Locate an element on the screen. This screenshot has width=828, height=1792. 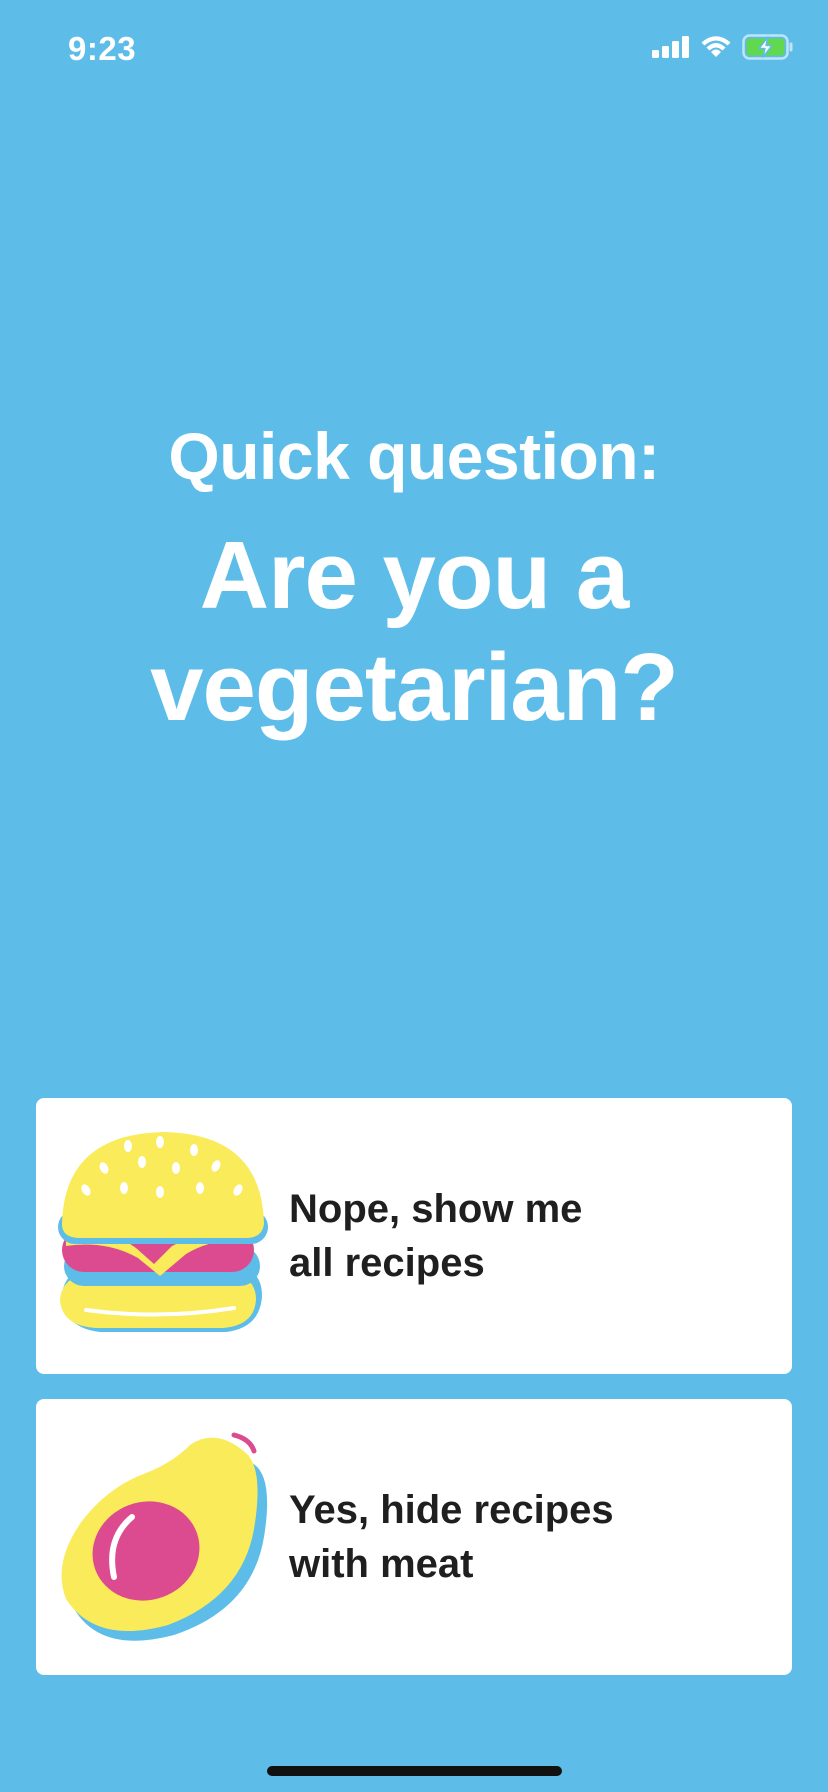
option-show-all-recipes-label: Nope, show me all recipes is located at coordinates (436, 1236).